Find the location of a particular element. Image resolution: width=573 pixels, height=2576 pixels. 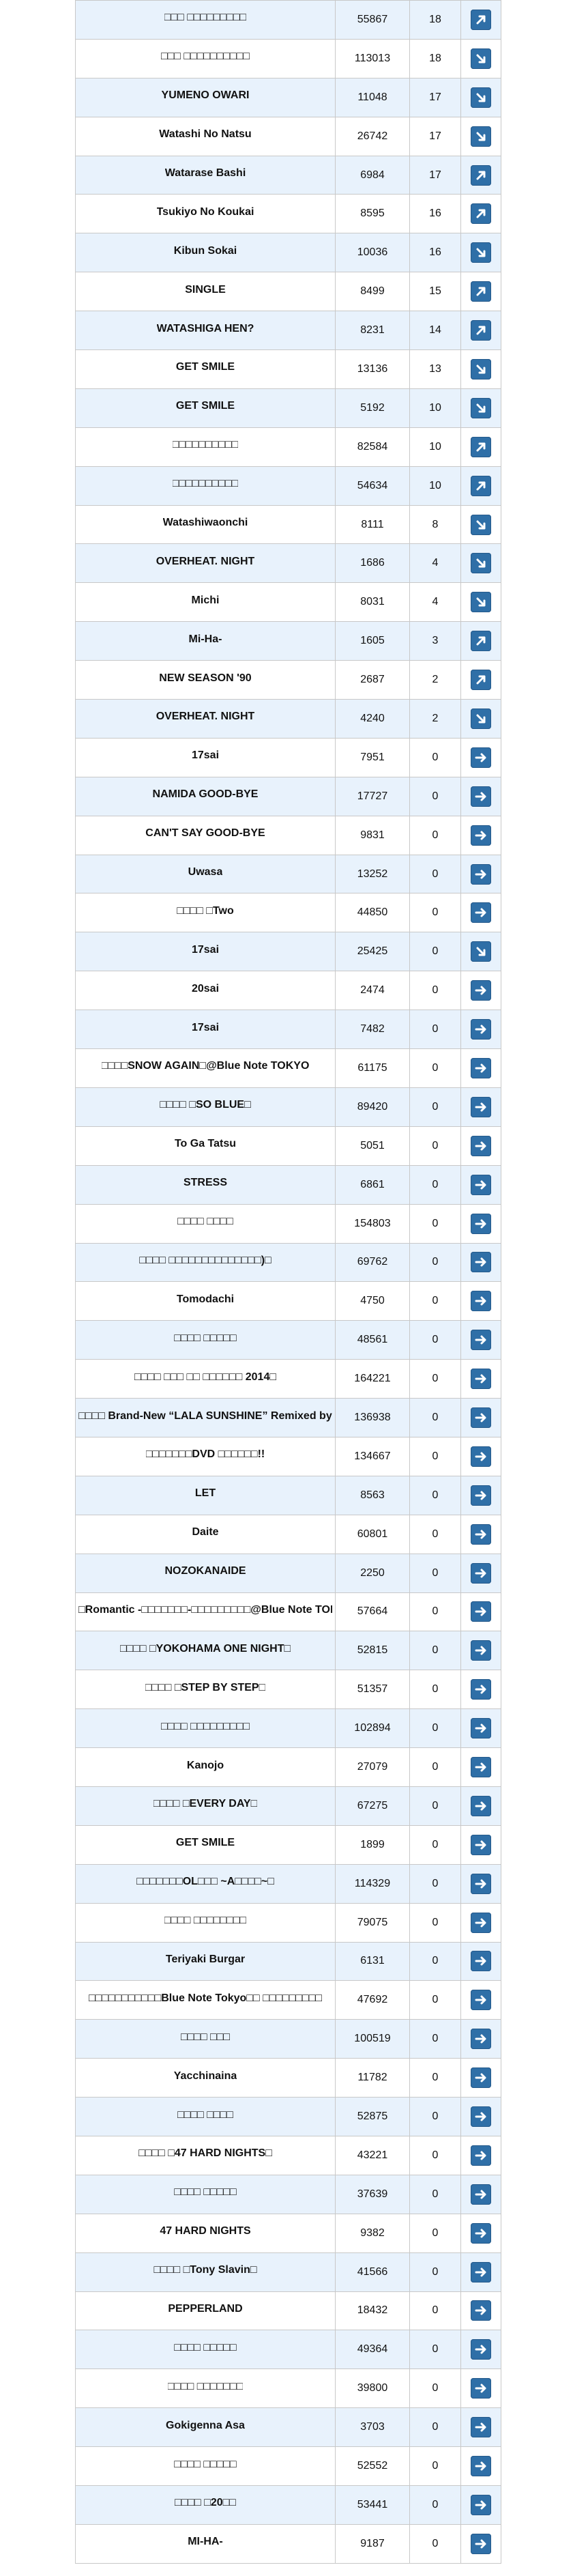

title-text: GET SMILE is located at coordinates (205, 406).